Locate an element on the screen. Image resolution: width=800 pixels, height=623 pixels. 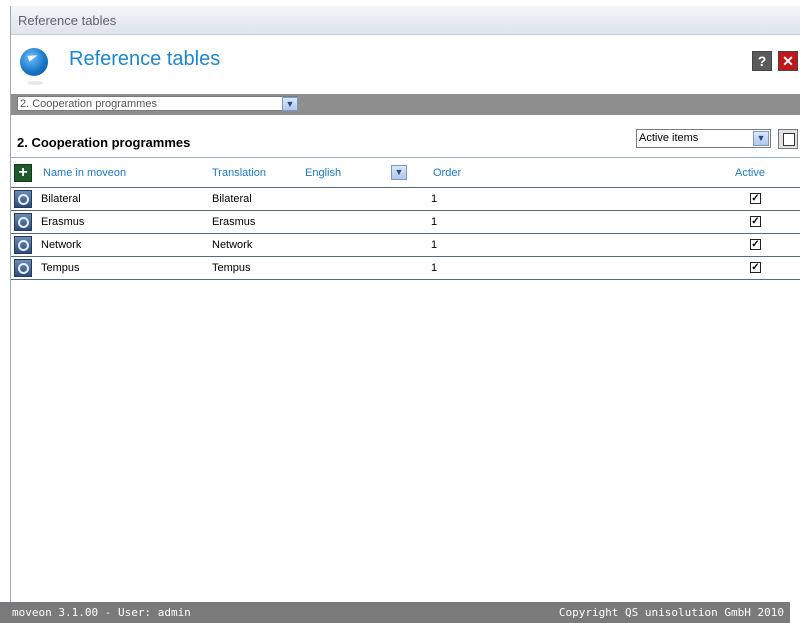
language-dropdown-button: ▼ is located at coordinates (399, 172).